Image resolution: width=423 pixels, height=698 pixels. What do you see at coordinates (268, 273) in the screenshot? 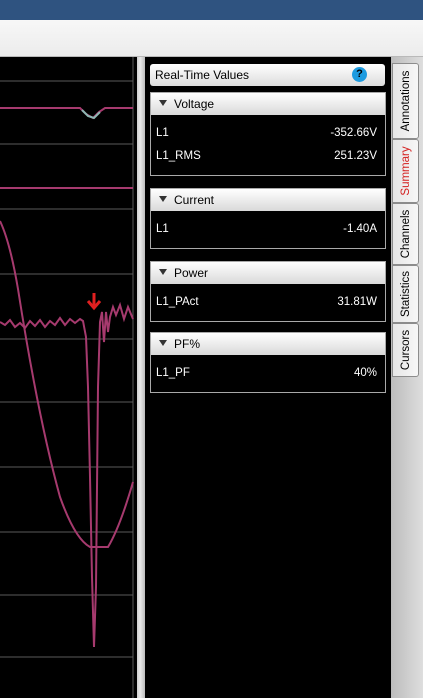
I see `power-section-header: Power` at bounding box center [268, 273].